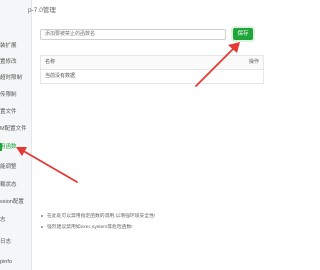  Describe the element at coordinates (150, 227) in the screenshot. I see `tip-item: 强烈建议禁用如exec,system等危险函数!` at that location.